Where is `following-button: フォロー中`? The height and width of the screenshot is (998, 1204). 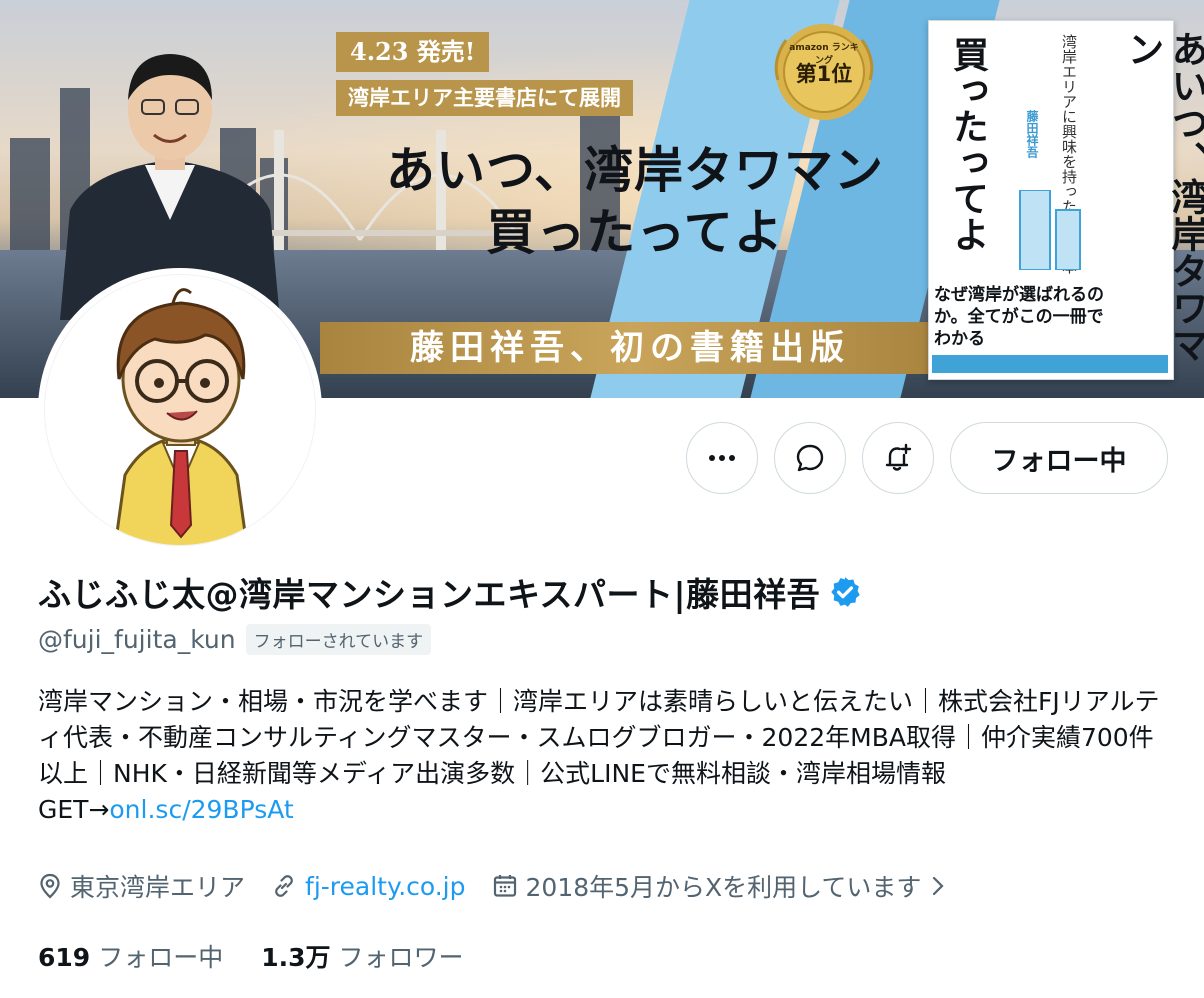
following-button: フォロー中 is located at coordinates (1059, 458).